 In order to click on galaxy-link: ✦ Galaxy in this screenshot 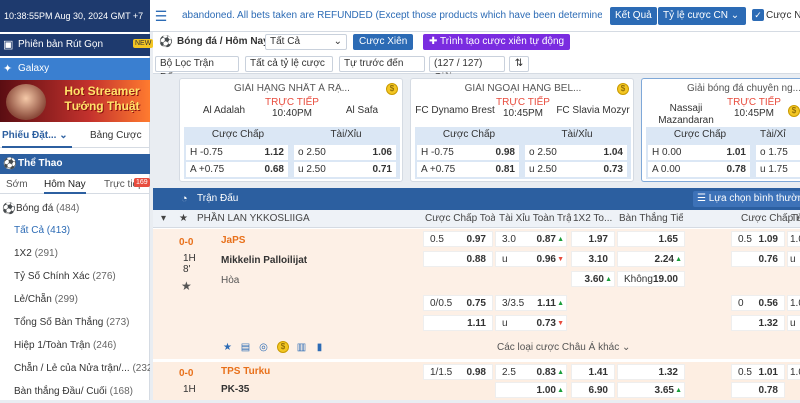, I will do `click(75, 69)`.